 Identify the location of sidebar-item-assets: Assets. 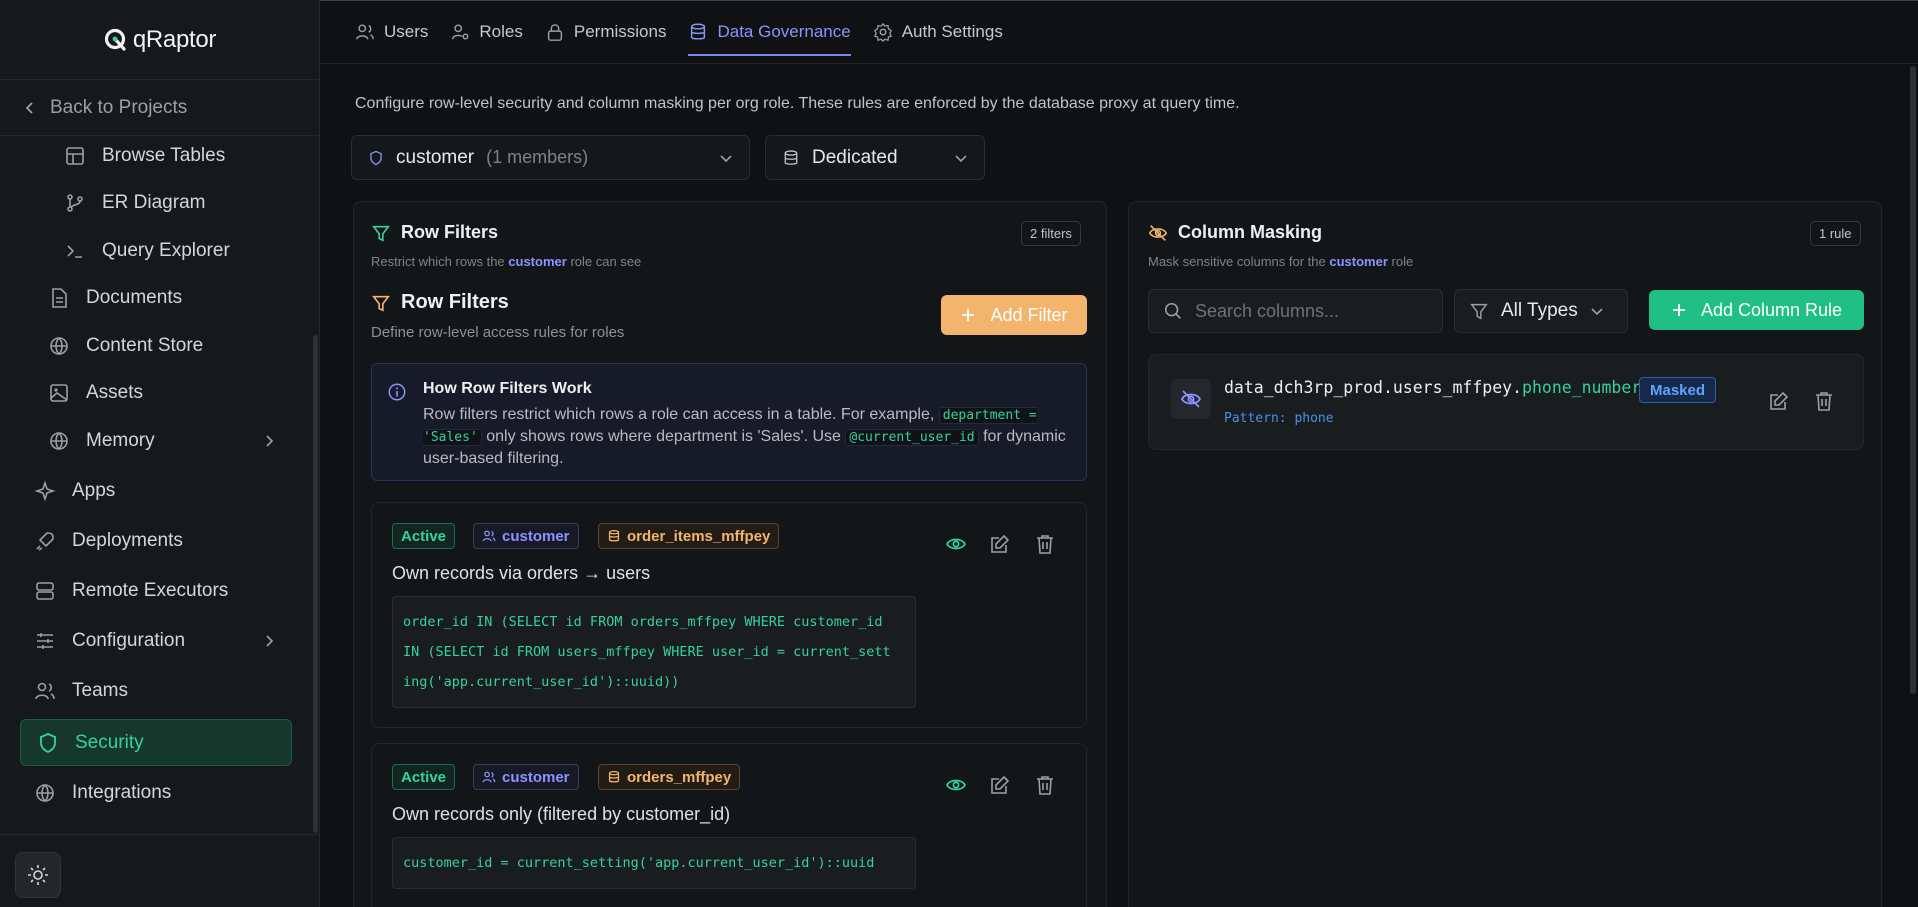
(95, 393).